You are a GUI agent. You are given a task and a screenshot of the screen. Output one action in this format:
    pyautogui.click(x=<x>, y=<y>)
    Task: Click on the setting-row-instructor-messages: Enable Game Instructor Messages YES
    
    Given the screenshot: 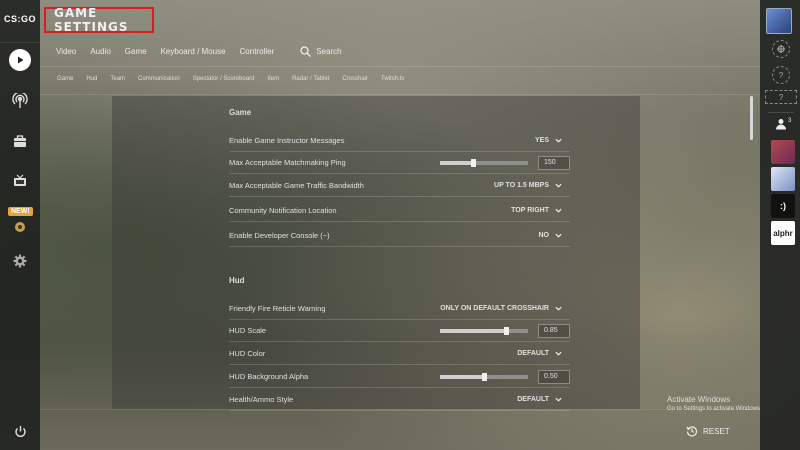 What is the action you would take?
    pyautogui.click(x=399, y=141)
    